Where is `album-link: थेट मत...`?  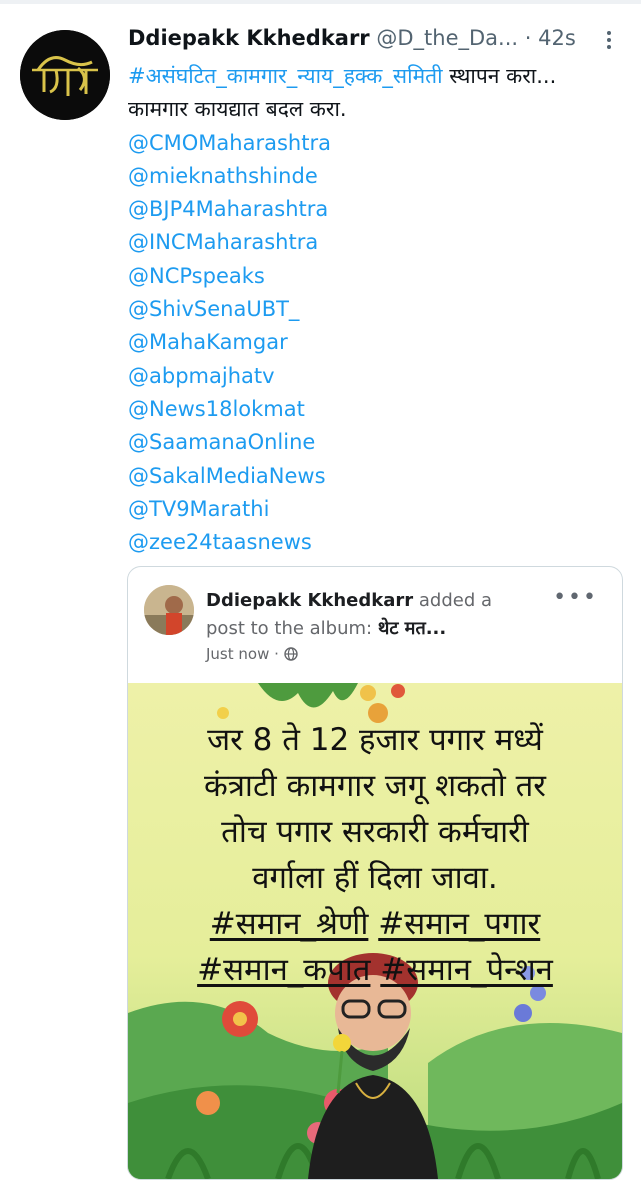 album-link: थेट मत... is located at coordinates (412, 628).